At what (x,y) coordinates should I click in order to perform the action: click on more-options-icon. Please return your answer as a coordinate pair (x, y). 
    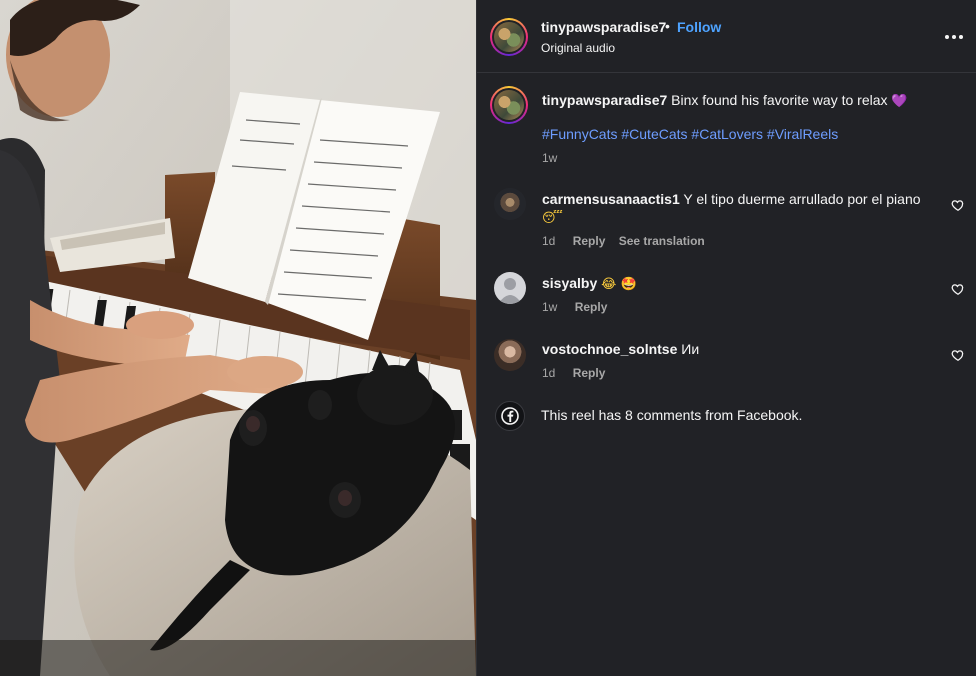
    Looking at the image, I should click on (955, 37).